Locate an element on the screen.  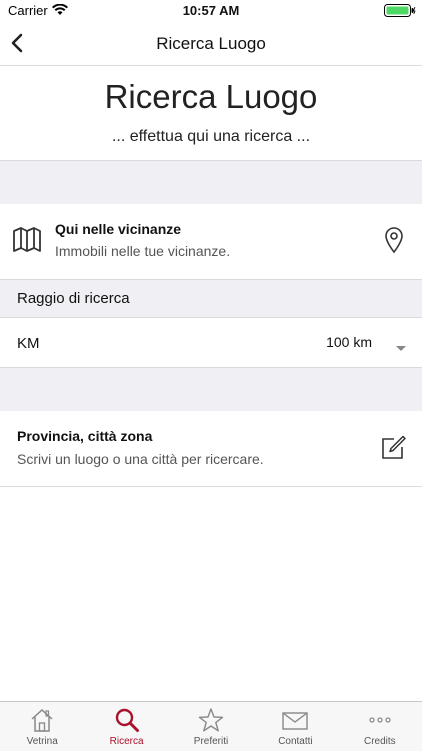
page-title: Ricerca Luogo is located at coordinates (211, 96).